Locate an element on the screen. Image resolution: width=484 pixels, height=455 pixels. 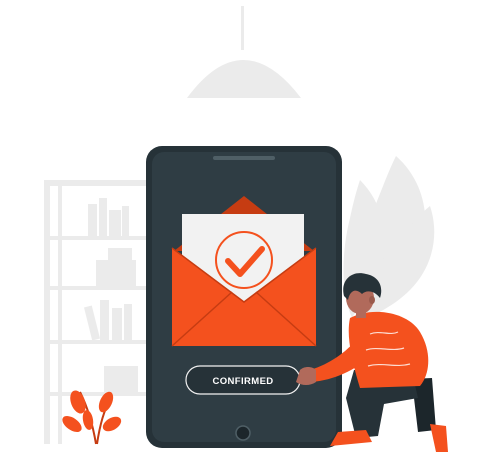
confirmed-button-label: CONFIRMED is located at coordinates (242, 381).